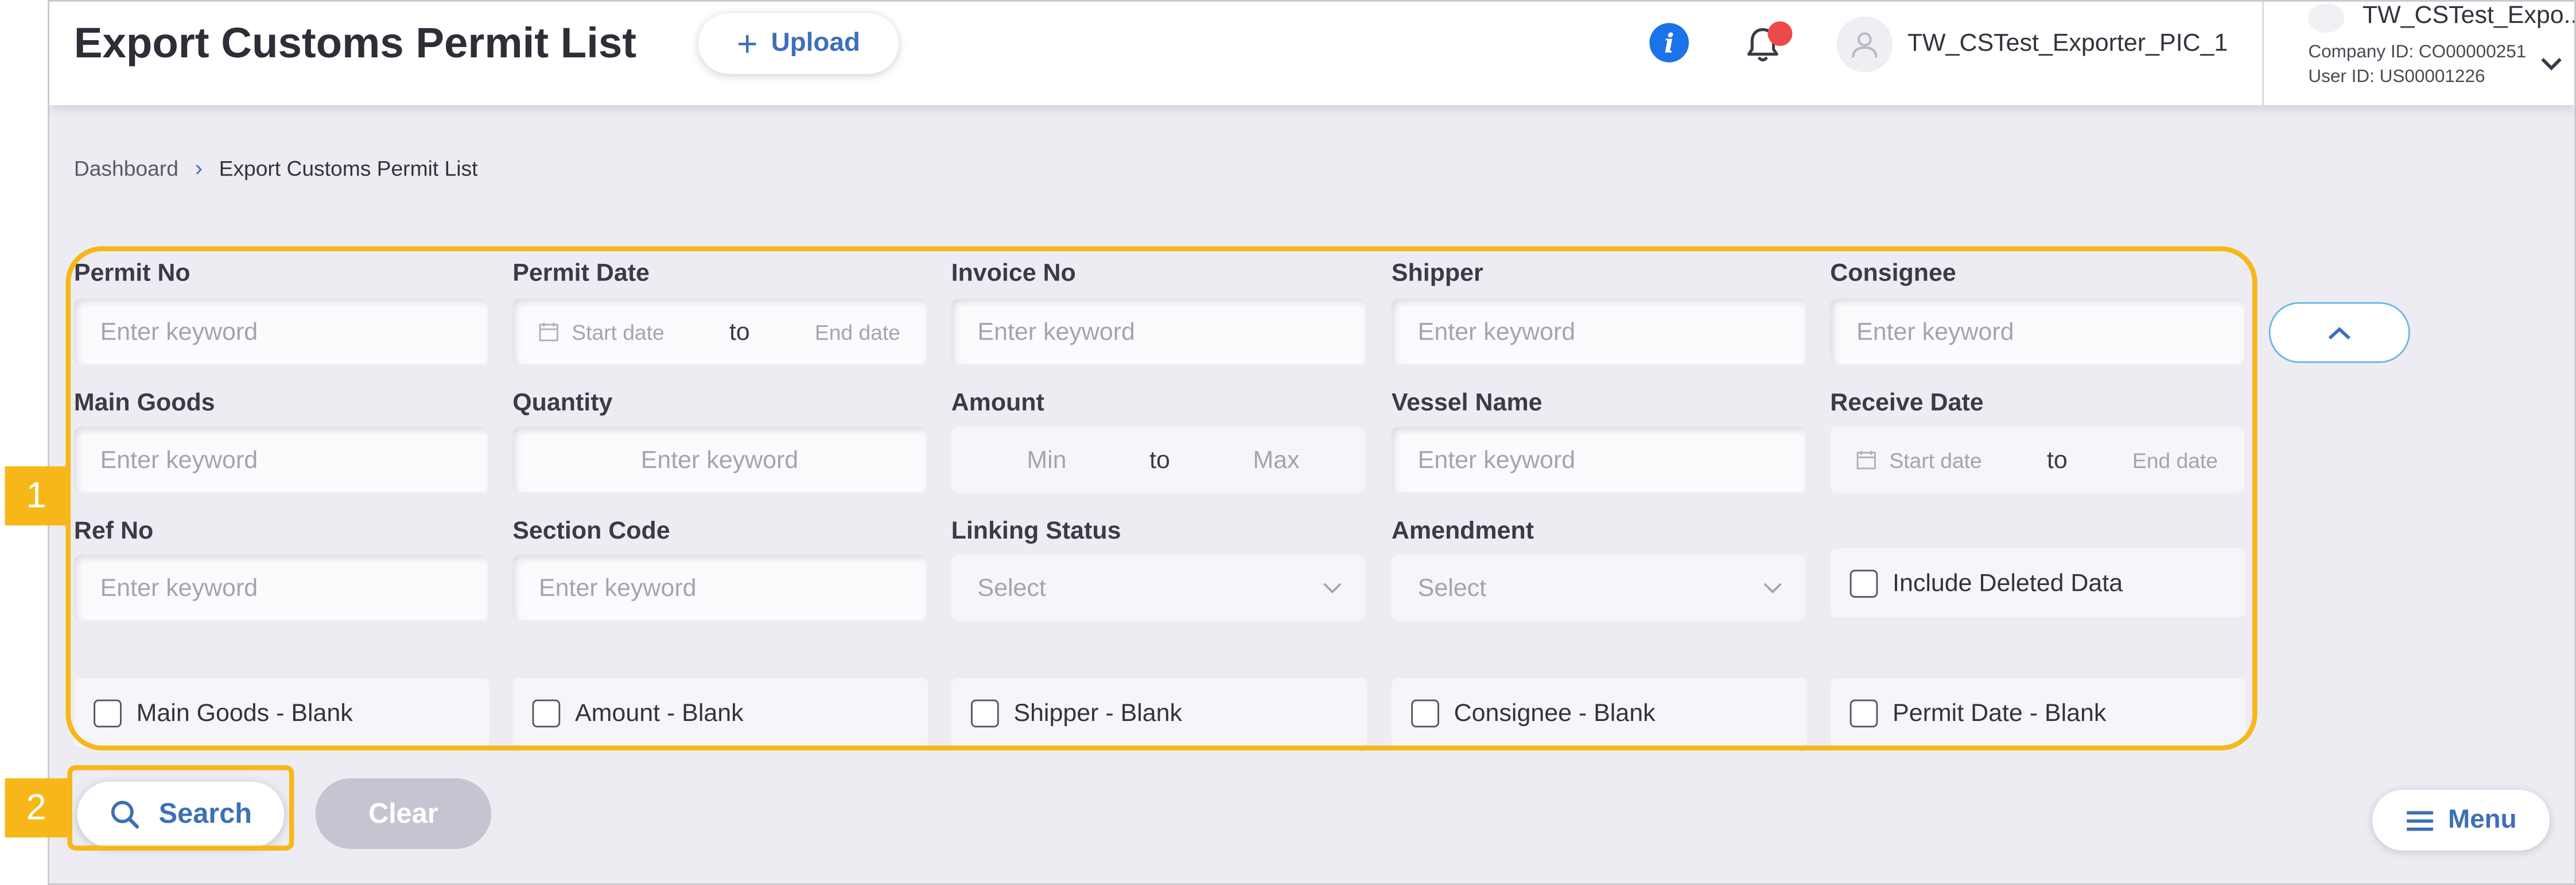 This screenshot has width=2576, height=885. Describe the element at coordinates (126, 167) in the screenshot. I see `breadcrumb-home: Dashboard` at that location.